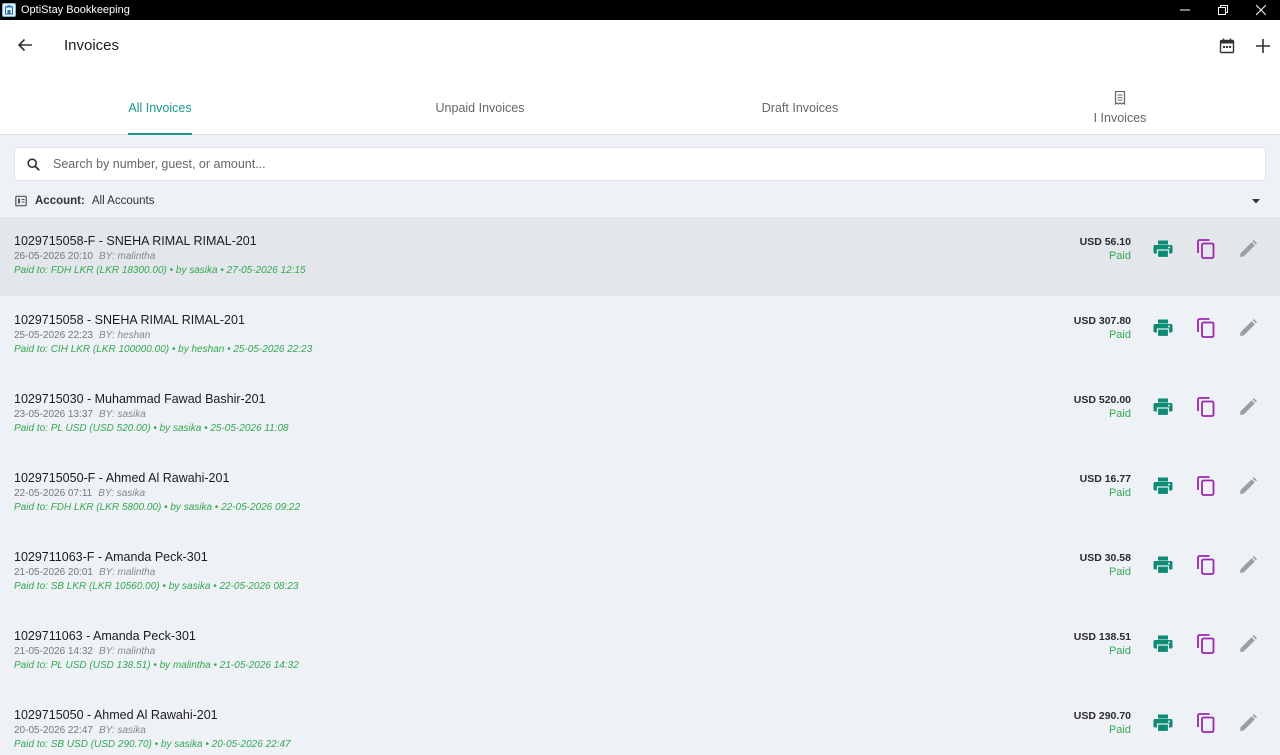 The image size is (1280, 755). I want to click on minimize-icon, so click(1185, 10).